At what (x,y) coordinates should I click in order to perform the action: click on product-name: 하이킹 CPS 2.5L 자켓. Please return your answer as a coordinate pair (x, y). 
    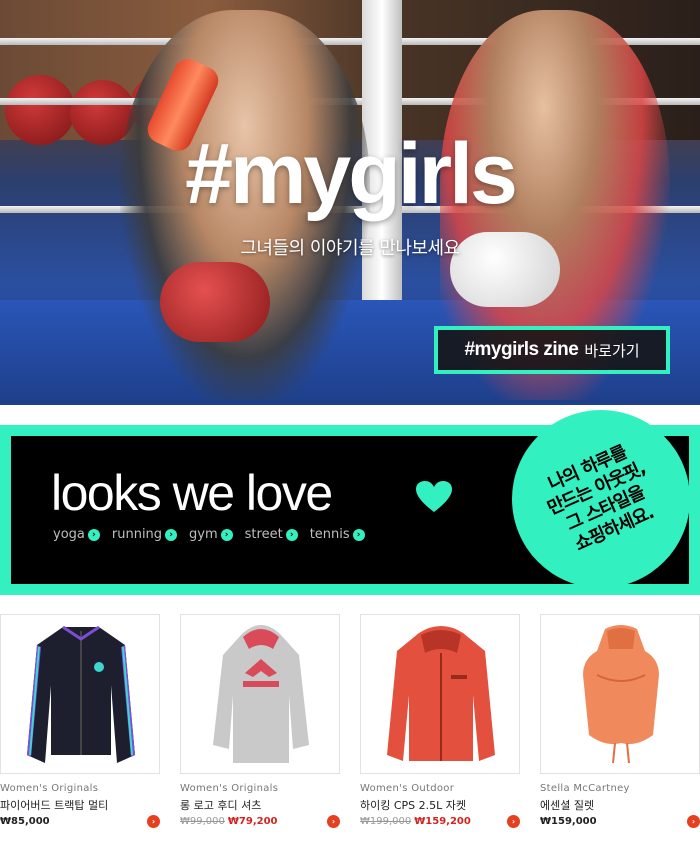
    Looking at the image, I should click on (413, 805).